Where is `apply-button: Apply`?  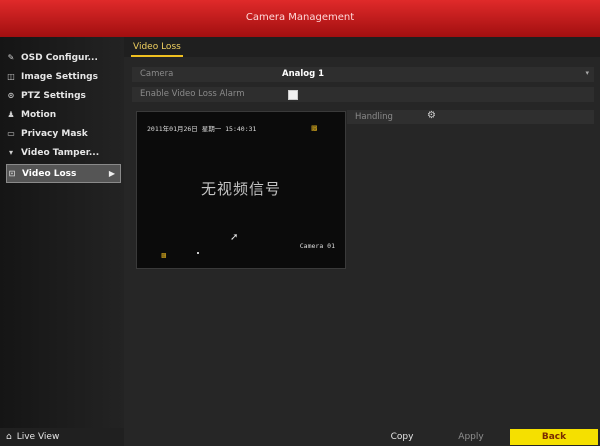
apply-button: Apply is located at coordinates (471, 437).